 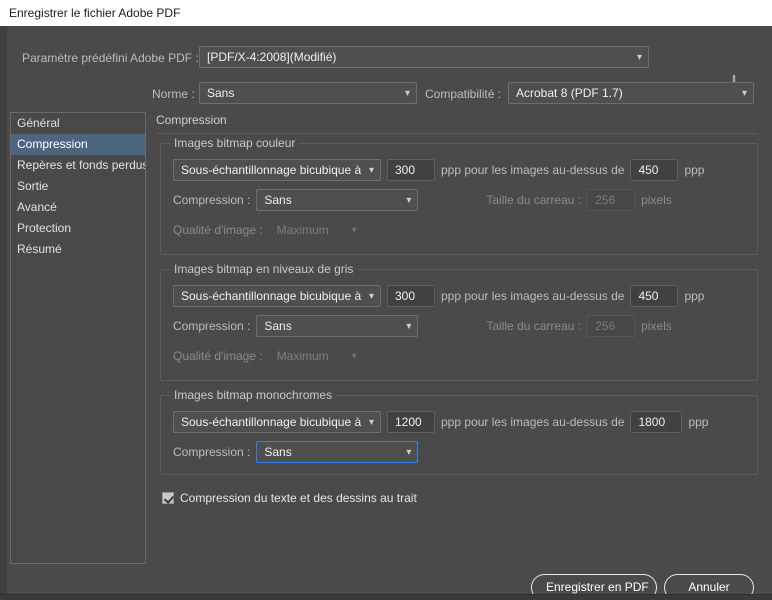 I want to click on sidebar-item-general: Général, so click(x=78, y=123).